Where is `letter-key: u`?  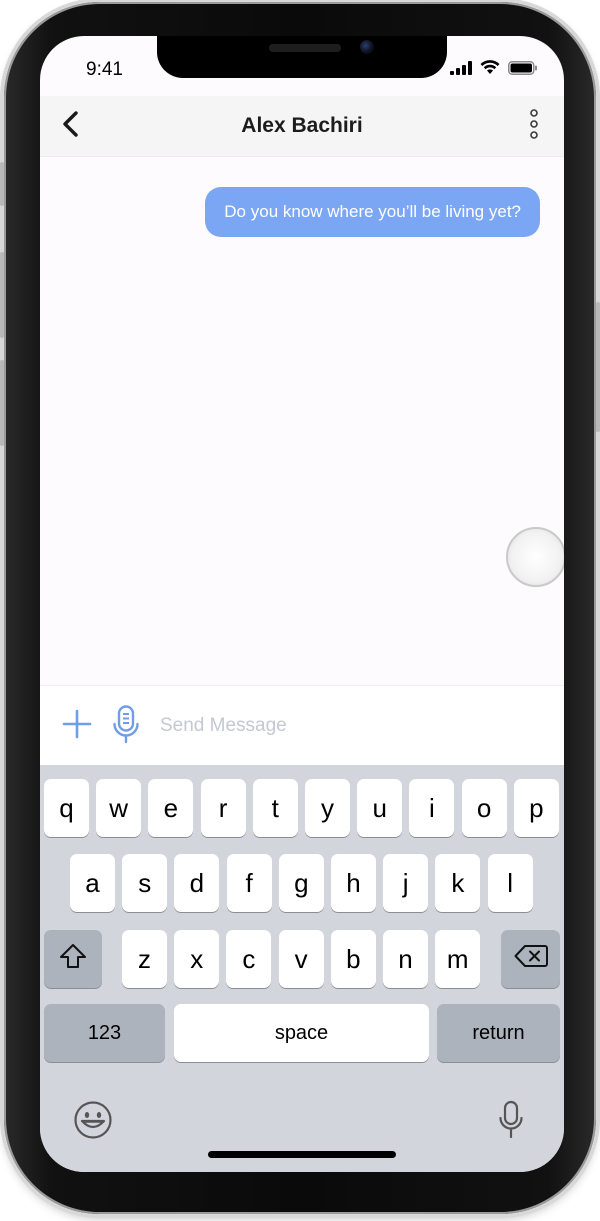
letter-key: u is located at coordinates (380, 808).